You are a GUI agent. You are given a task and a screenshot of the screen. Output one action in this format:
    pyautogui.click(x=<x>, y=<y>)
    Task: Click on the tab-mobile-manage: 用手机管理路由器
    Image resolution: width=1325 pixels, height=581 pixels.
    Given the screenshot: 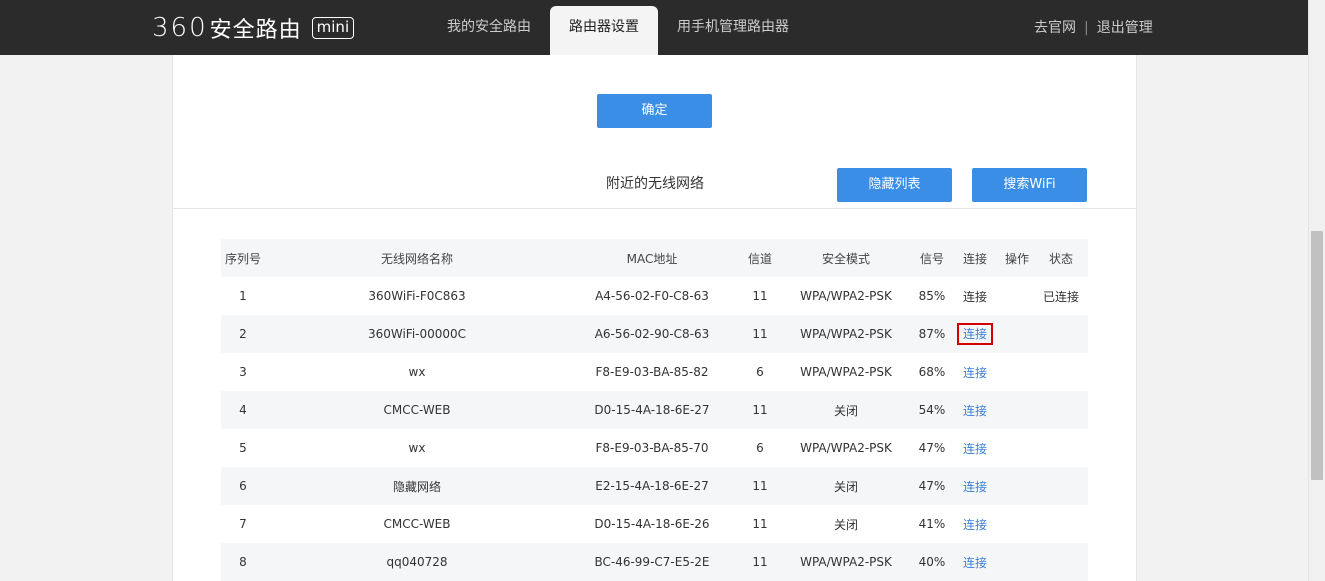 What is the action you would take?
    pyautogui.click(x=733, y=27)
    